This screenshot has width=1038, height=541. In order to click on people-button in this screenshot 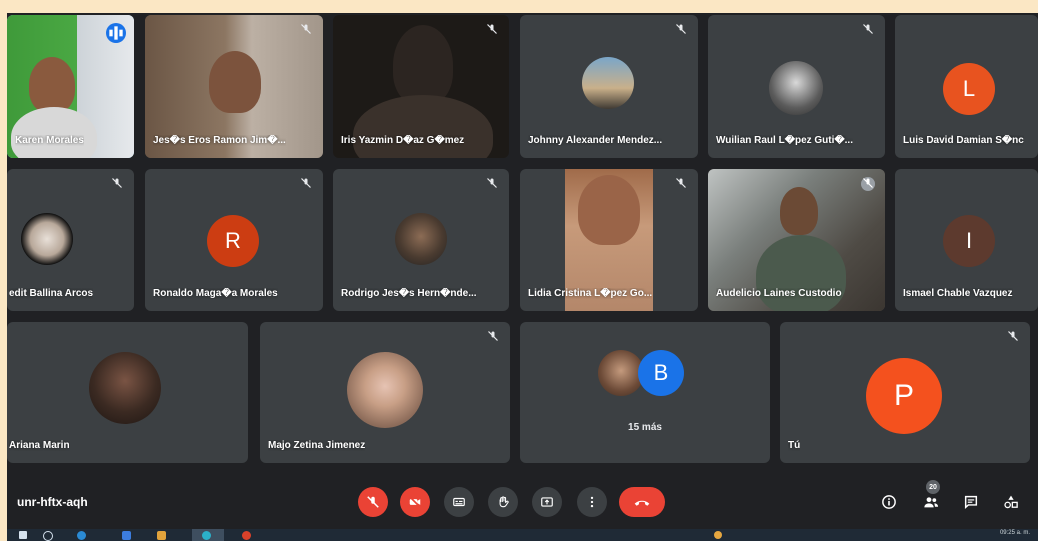, I will do `click(931, 502)`.